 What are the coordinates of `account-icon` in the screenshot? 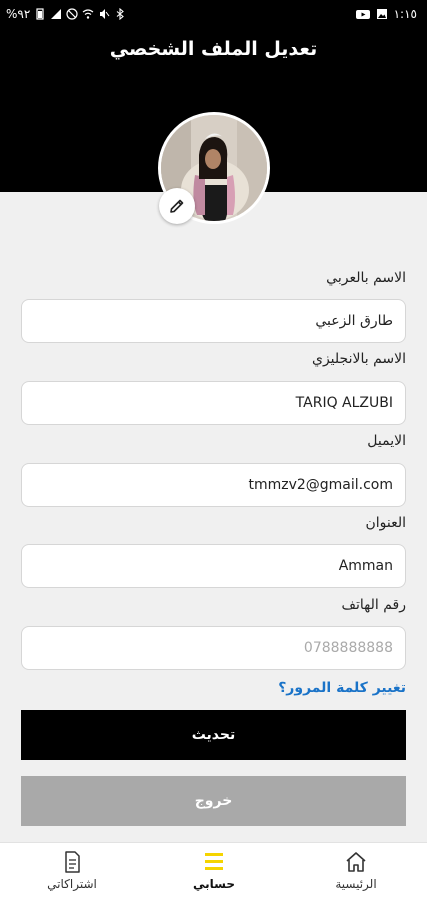 It's located at (214, 861).